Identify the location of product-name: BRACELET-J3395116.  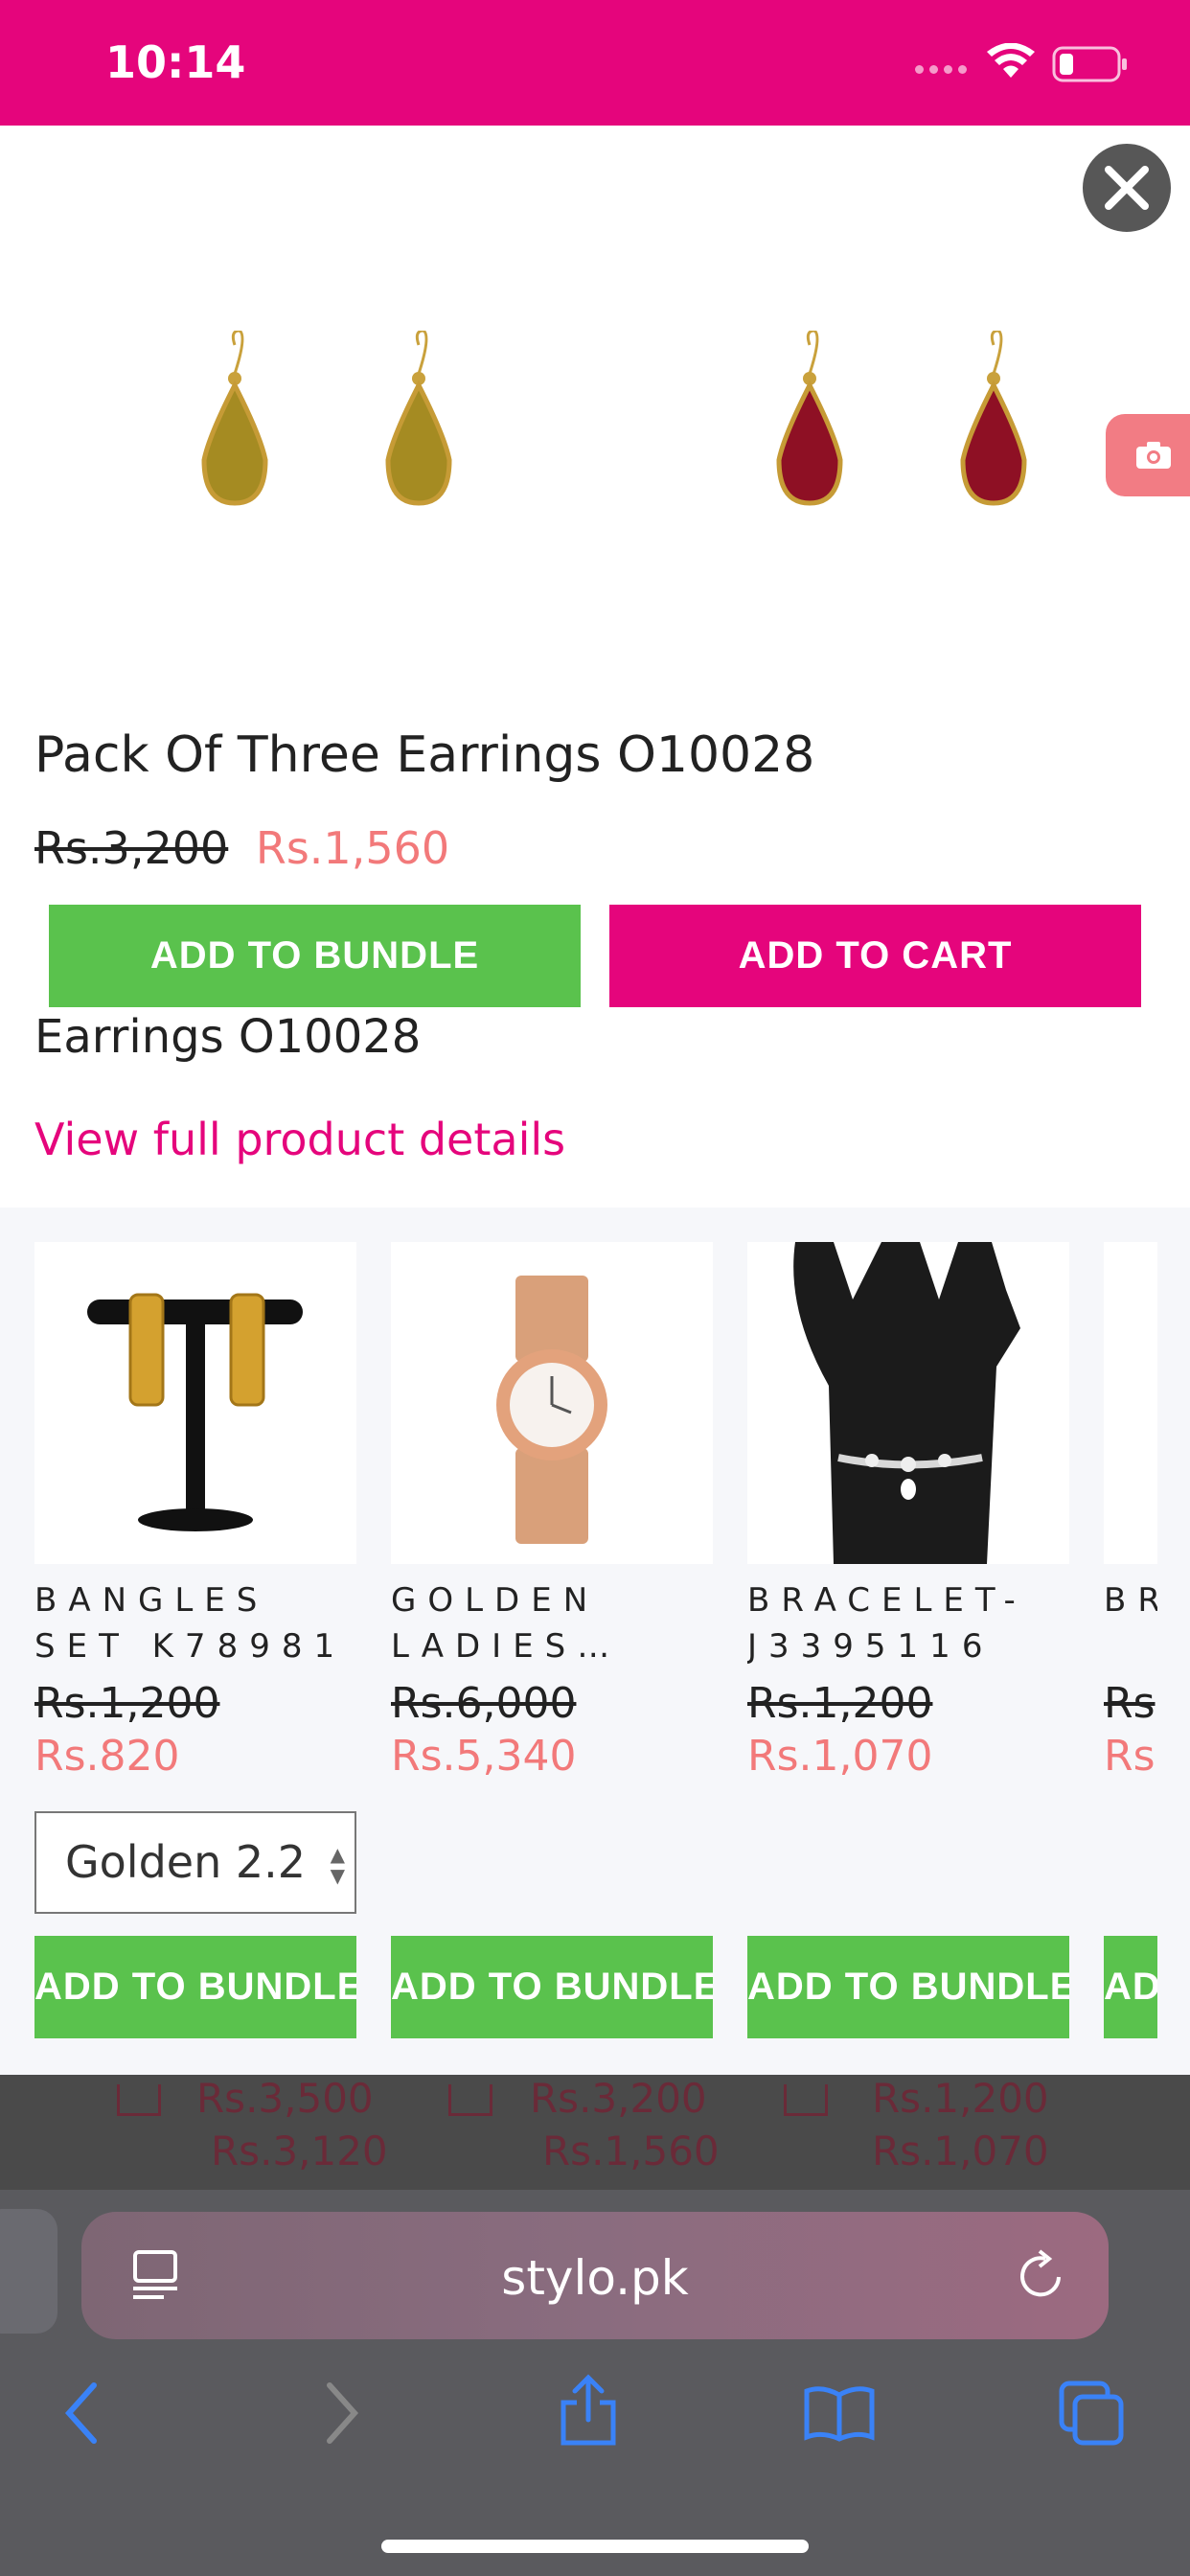
(887, 1623).